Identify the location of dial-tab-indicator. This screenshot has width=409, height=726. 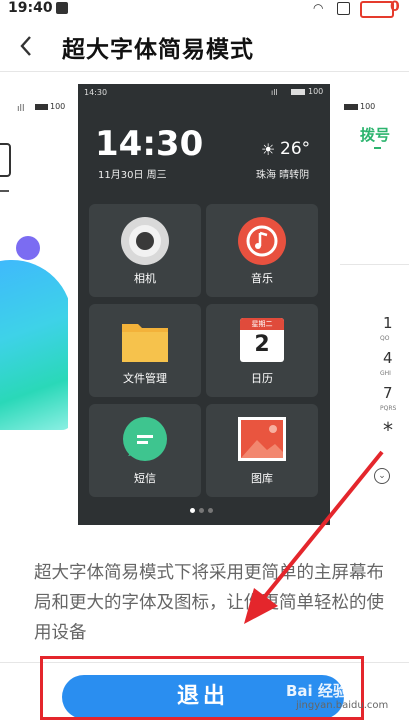
(377, 148).